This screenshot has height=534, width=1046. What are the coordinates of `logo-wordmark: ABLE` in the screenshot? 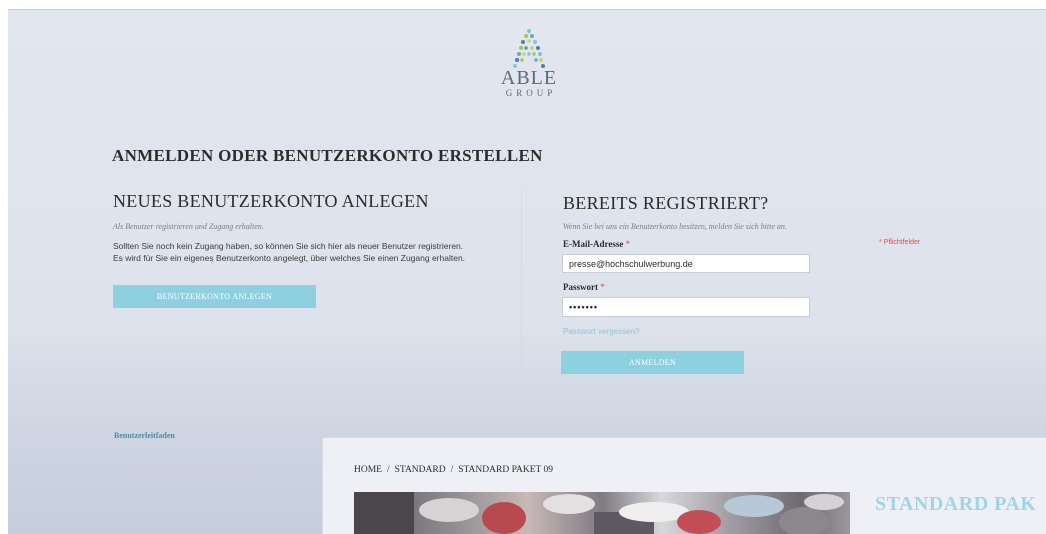 It's located at (529, 78).